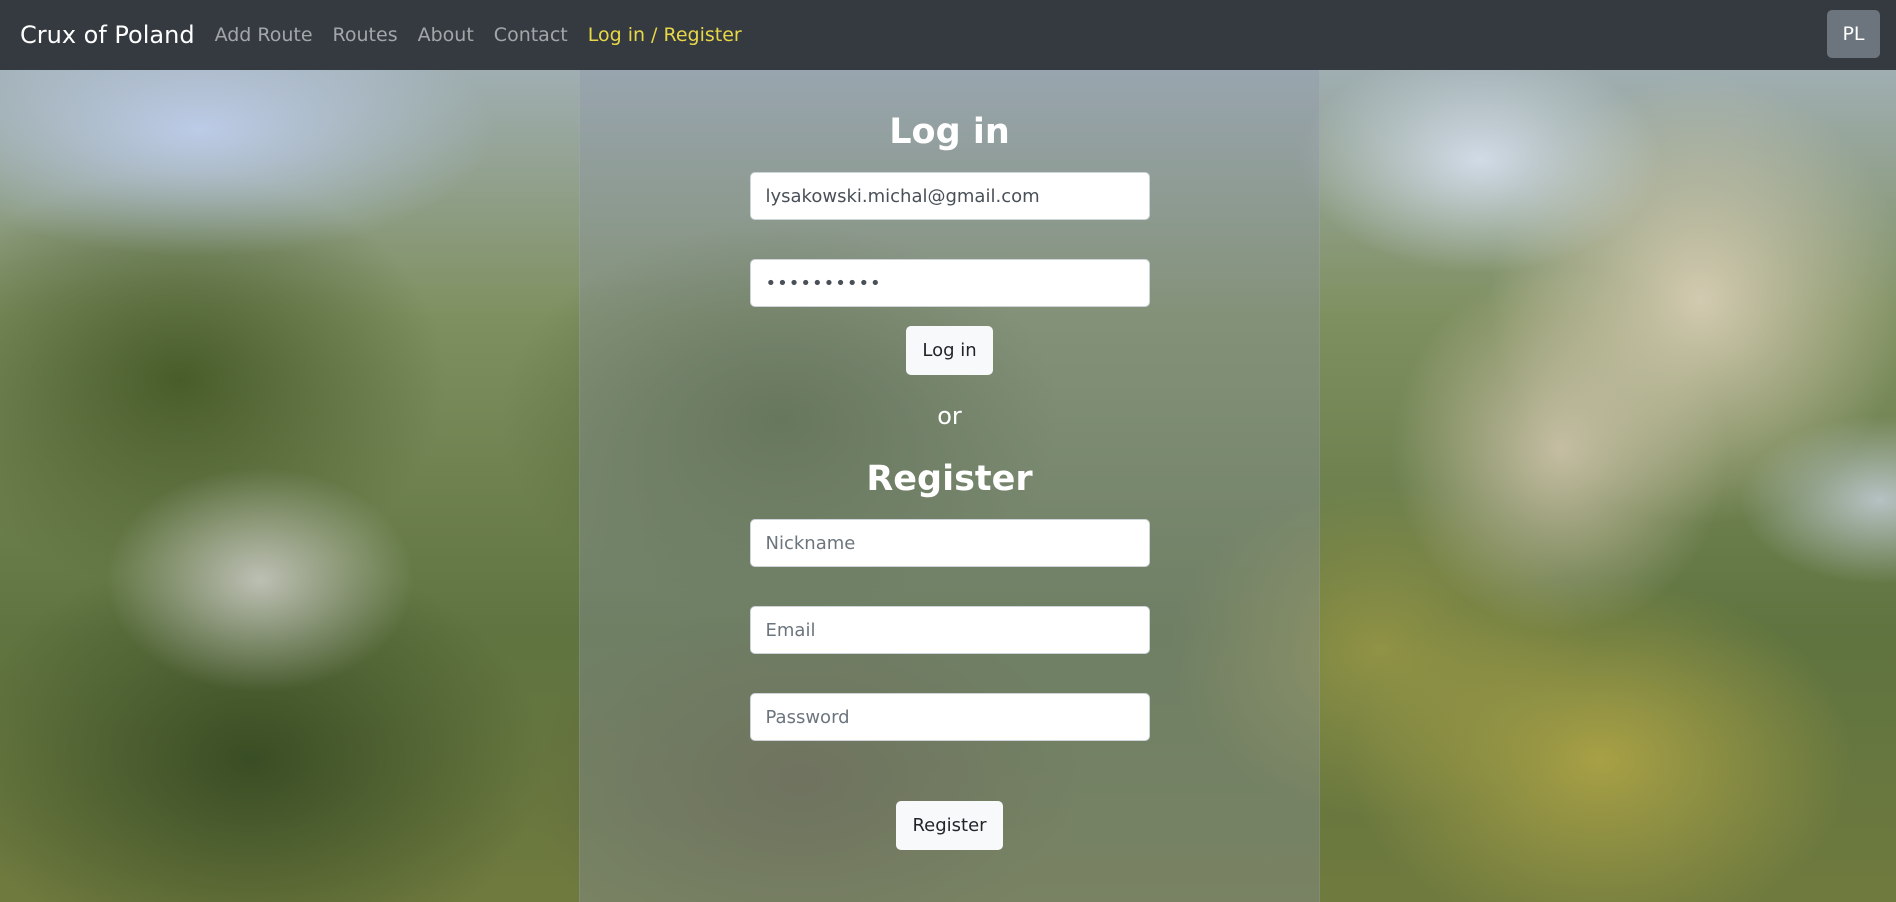 The height and width of the screenshot is (902, 1896). I want to click on nav-link-routes: Routes, so click(365, 35).